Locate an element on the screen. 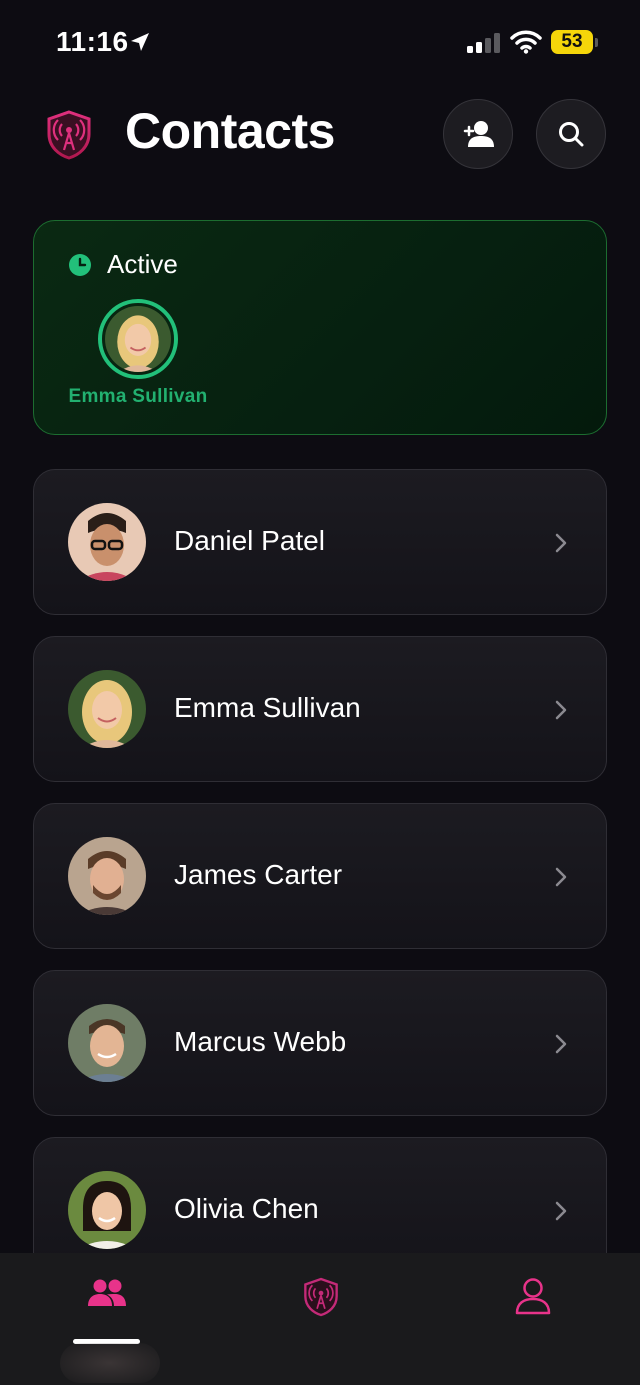 The image size is (640, 1385). add-contact-button is located at coordinates (478, 134).